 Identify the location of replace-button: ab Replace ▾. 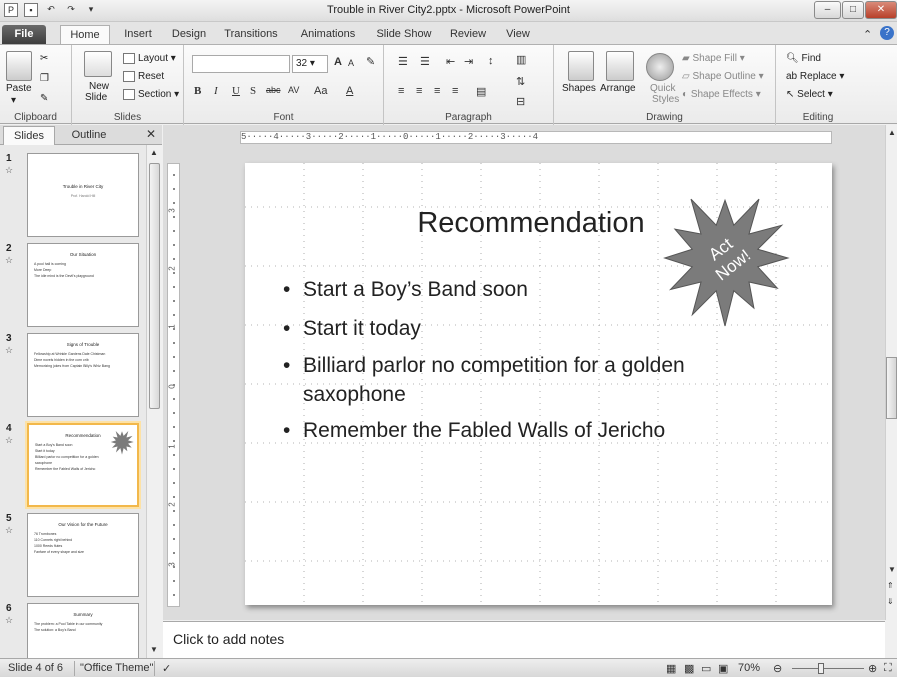
(815, 76).